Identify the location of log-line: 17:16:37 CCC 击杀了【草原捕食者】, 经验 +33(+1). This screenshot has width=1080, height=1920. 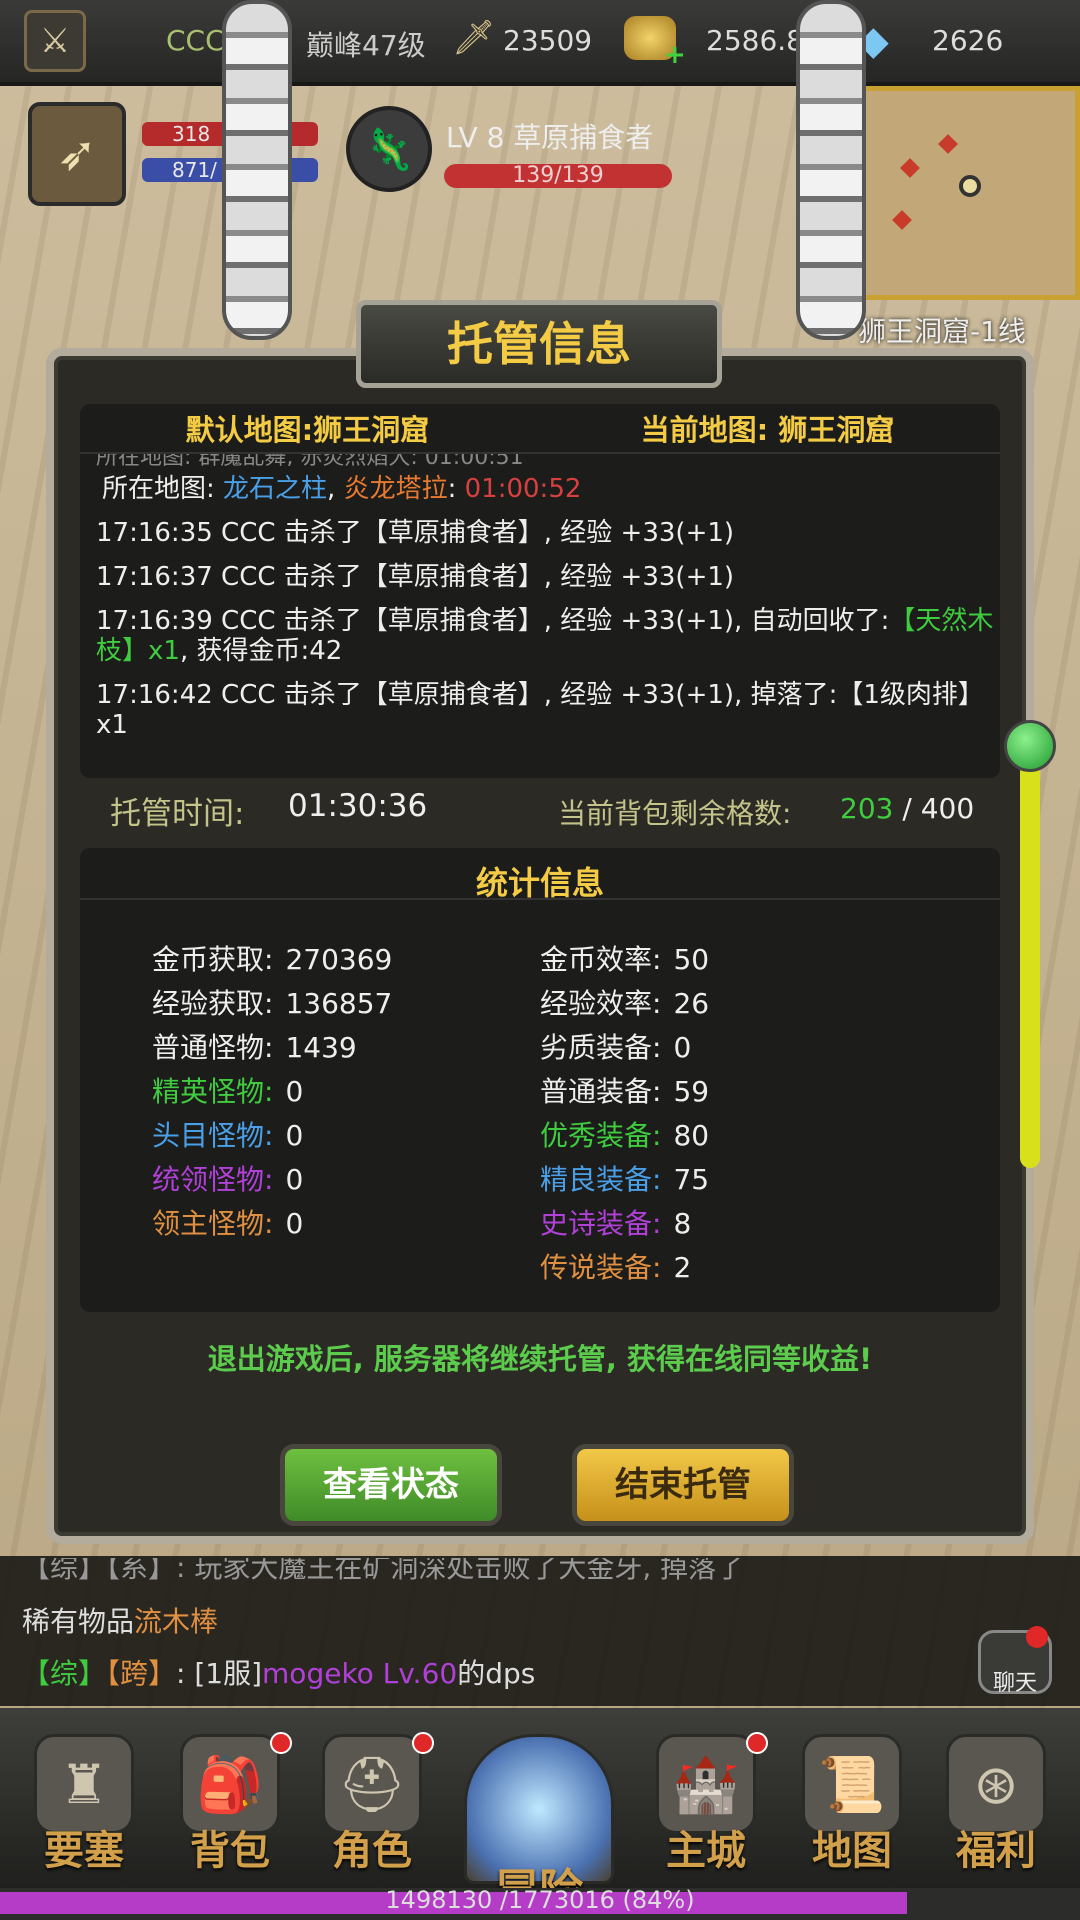
(415, 577).